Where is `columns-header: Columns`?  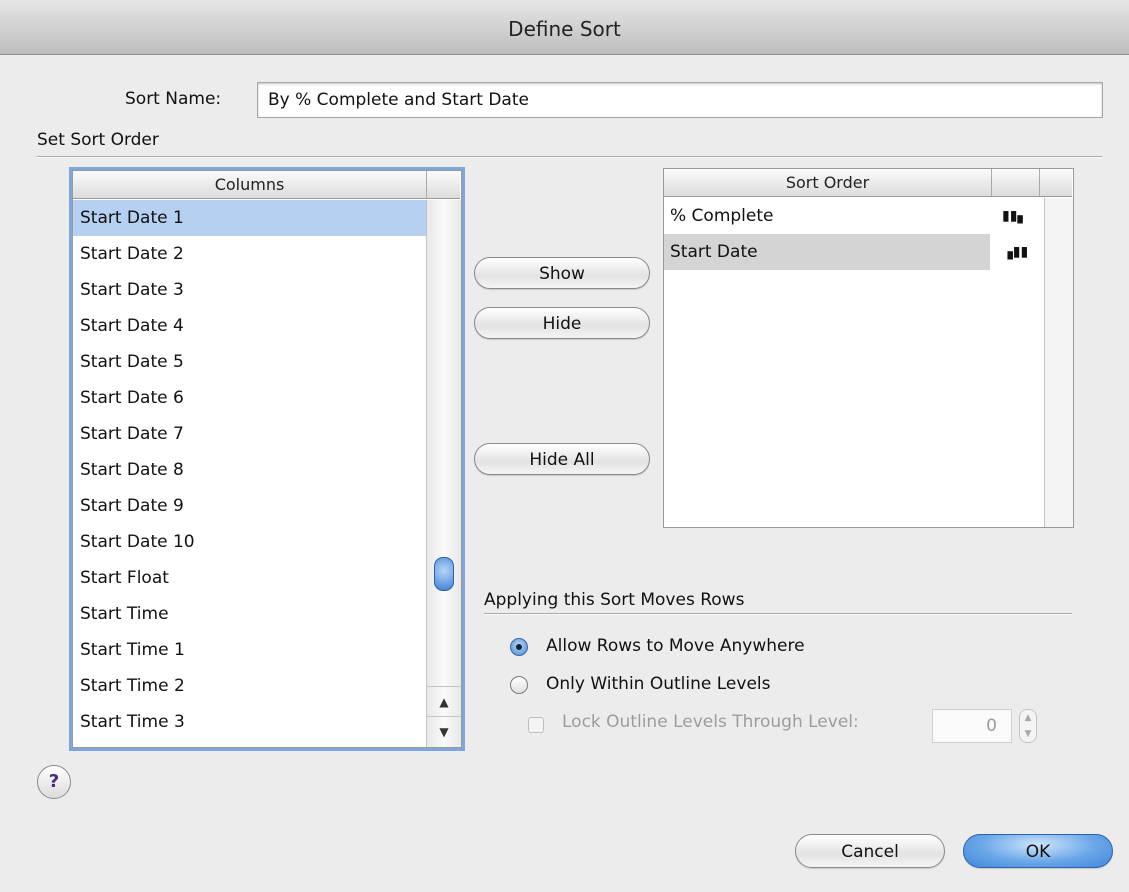 columns-header: Columns is located at coordinates (250, 185).